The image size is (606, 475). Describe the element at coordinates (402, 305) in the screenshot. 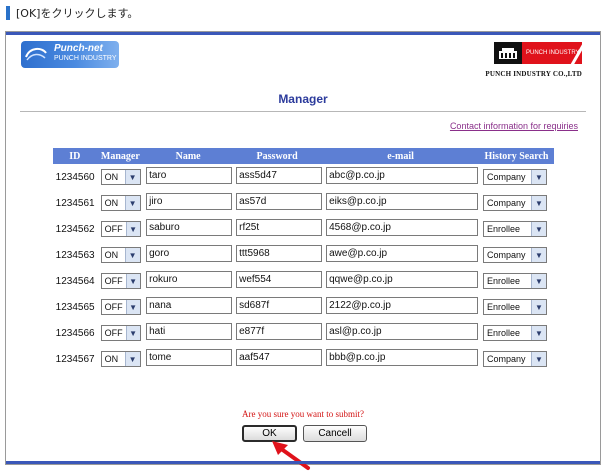

I see `email-input: 2122@p.co.jp` at that location.